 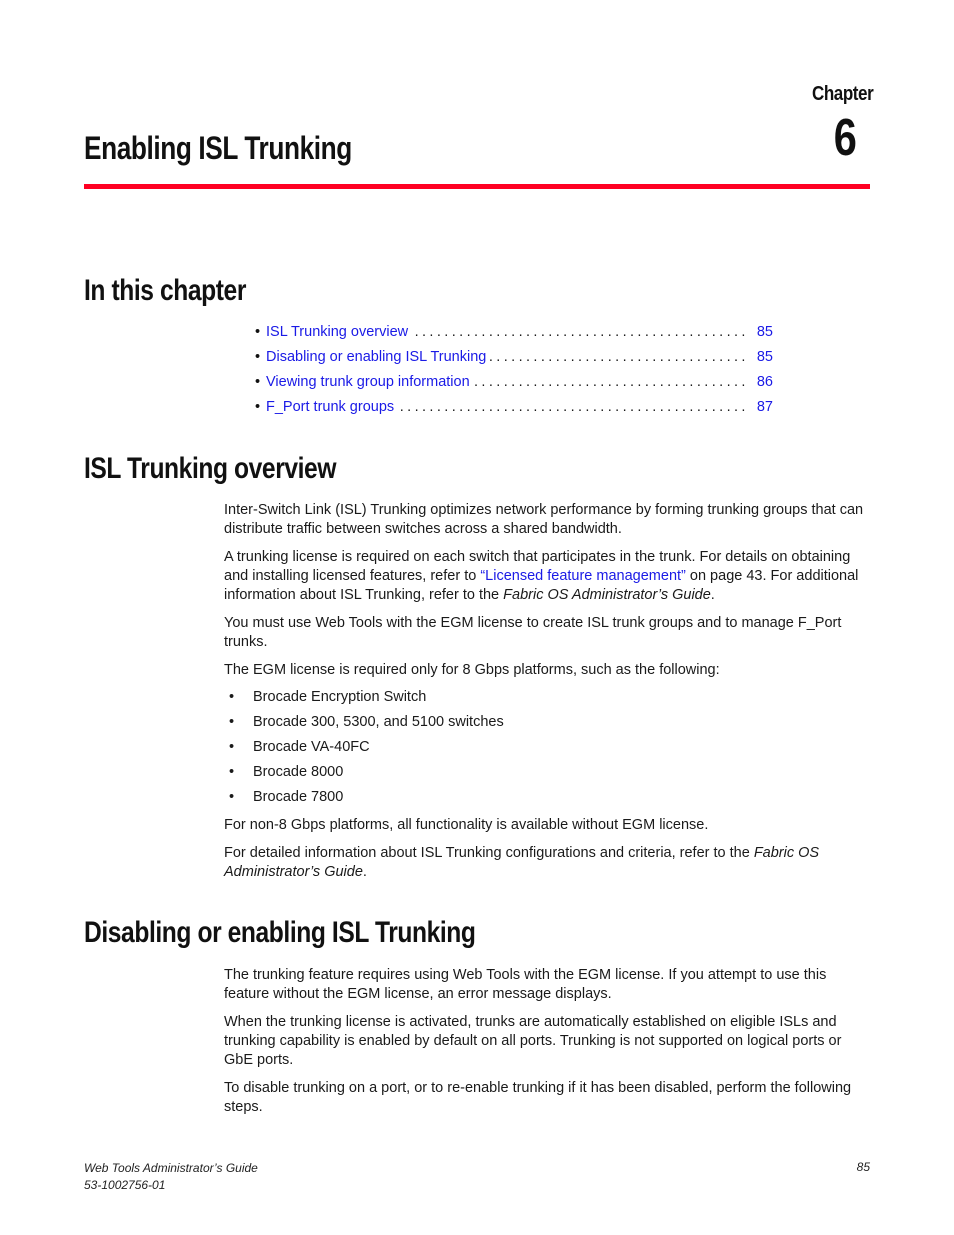 What do you see at coordinates (549, 775) in the screenshot?
I see `list-item: • Brocade 8000` at bounding box center [549, 775].